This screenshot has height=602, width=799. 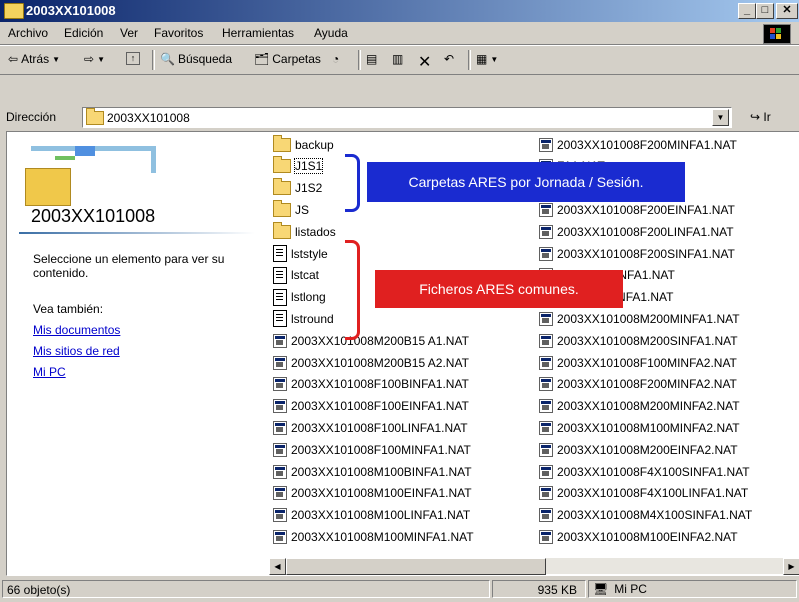 What do you see at coordinates (370, 427) in the screenshot?
I see `file-list-item: 2003XX101008F100LINFA1.NAT` at bounding box center [370, 427].